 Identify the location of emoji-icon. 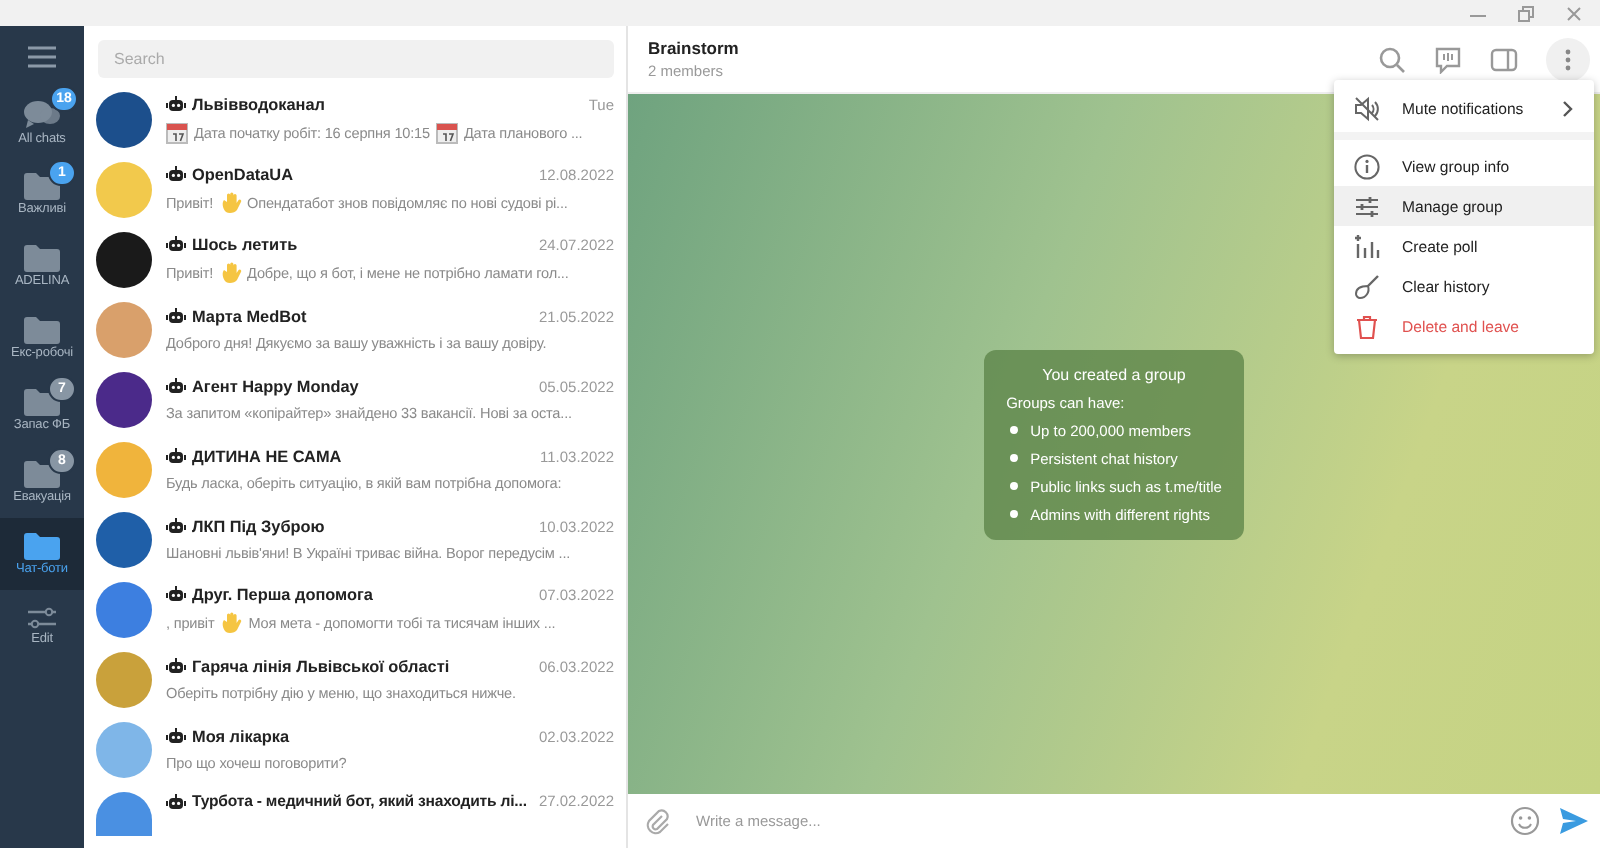
(1525, 821).